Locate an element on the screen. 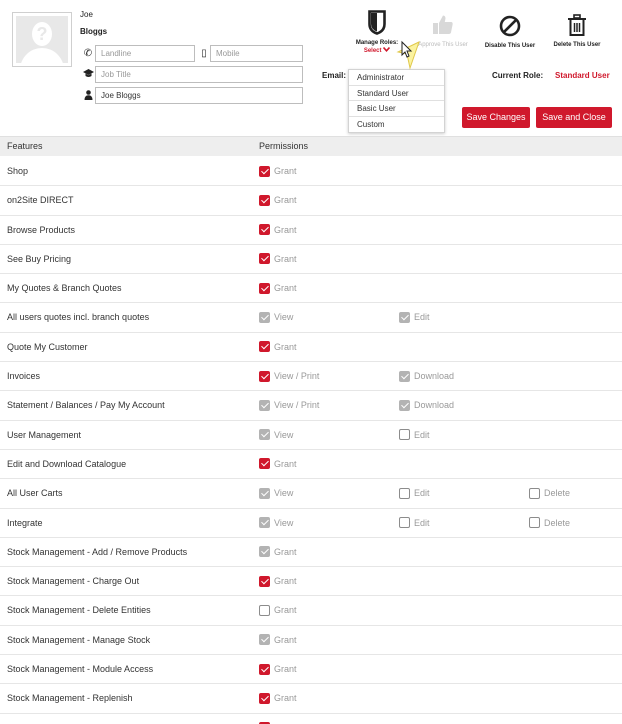 This screenshot has height=724, width=622. table-row: See Buy Pricing Grant is located at coordinates (311, 260).